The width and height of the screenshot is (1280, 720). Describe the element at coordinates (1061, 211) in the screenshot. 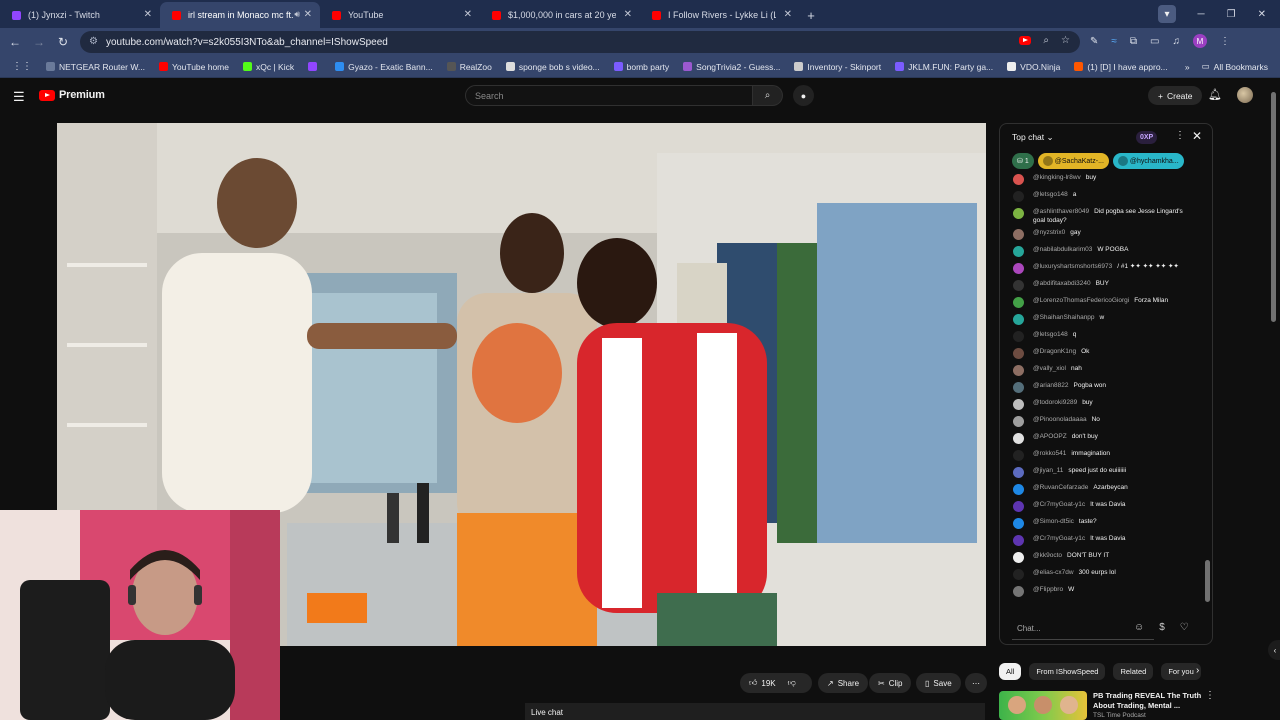

I see `chat-author-name: @ashlinthaver8049` at that location.